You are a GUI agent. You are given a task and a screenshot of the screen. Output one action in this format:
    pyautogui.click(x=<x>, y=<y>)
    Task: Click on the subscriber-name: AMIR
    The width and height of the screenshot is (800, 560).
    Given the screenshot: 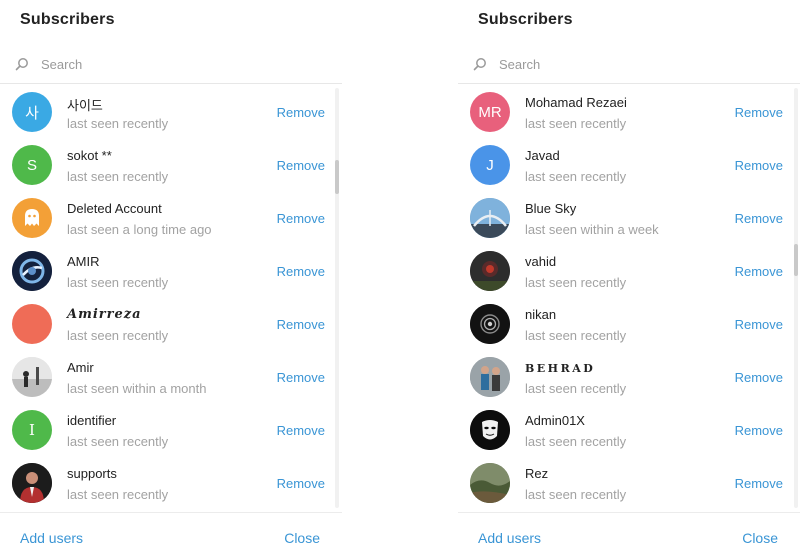 What is the action you would take?
    pyautogui.click(x=83, y=261)
    